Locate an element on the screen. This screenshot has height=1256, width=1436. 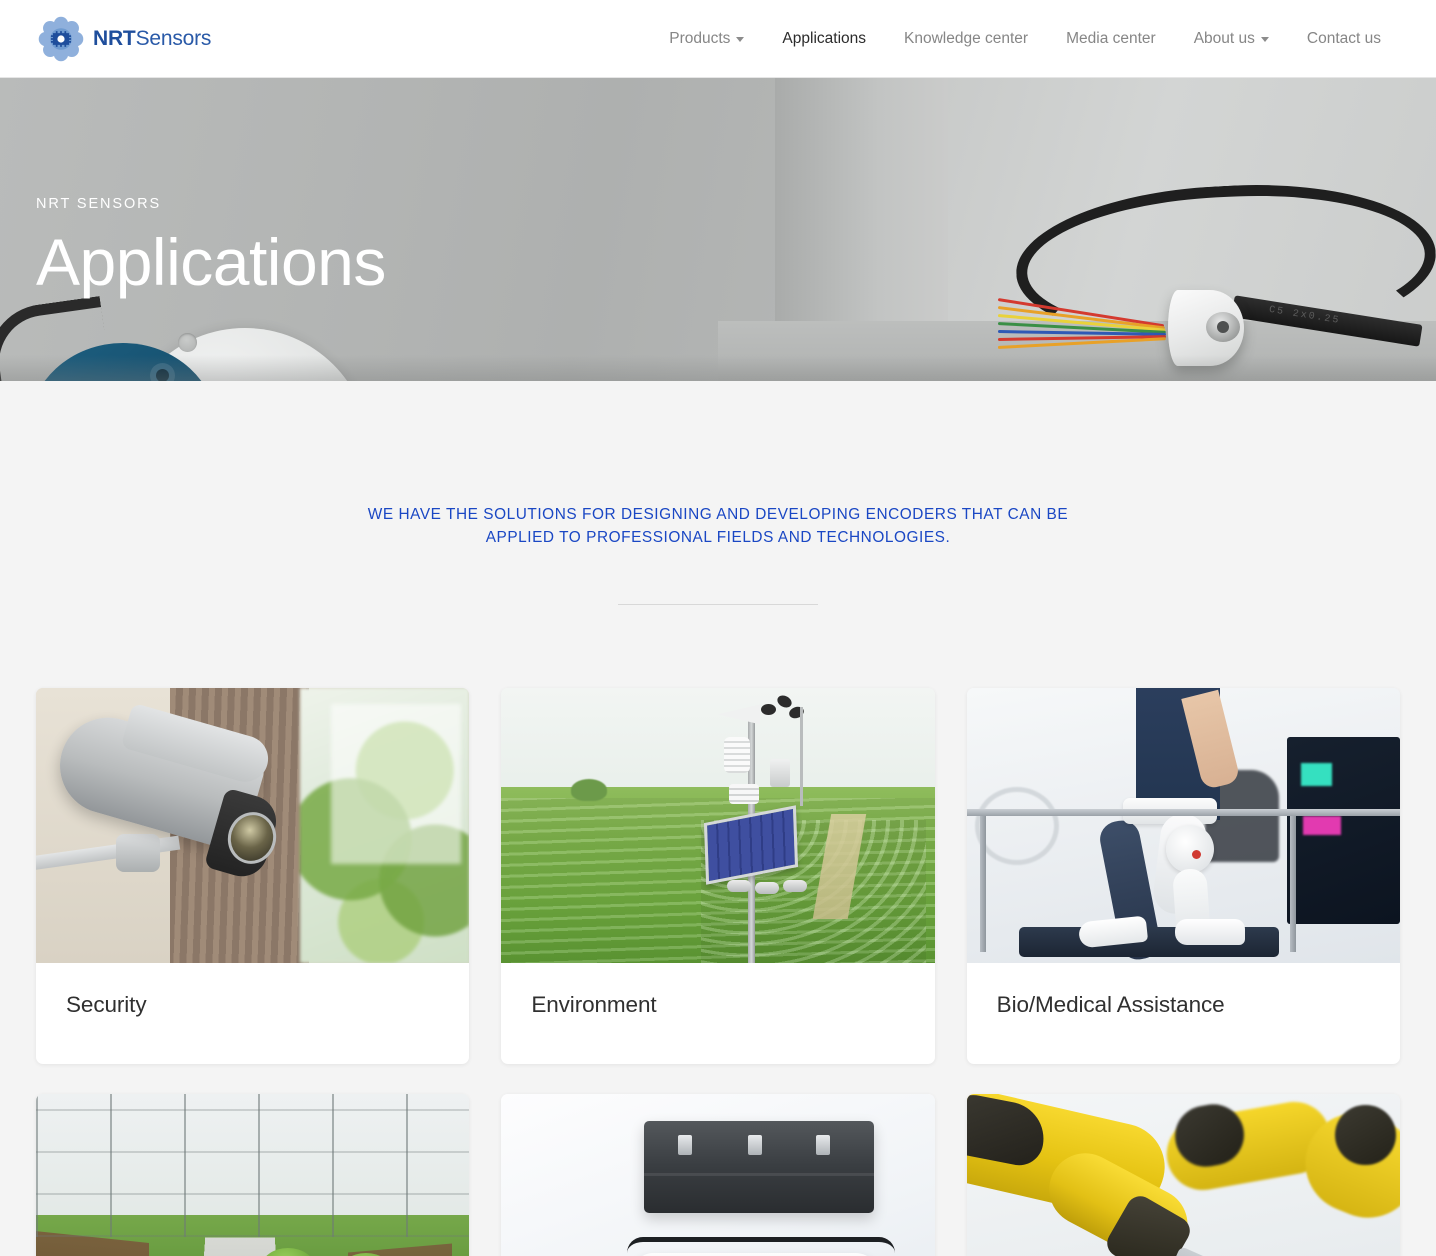
greenhouse-robots-image is located at coordinates (253, 1174).